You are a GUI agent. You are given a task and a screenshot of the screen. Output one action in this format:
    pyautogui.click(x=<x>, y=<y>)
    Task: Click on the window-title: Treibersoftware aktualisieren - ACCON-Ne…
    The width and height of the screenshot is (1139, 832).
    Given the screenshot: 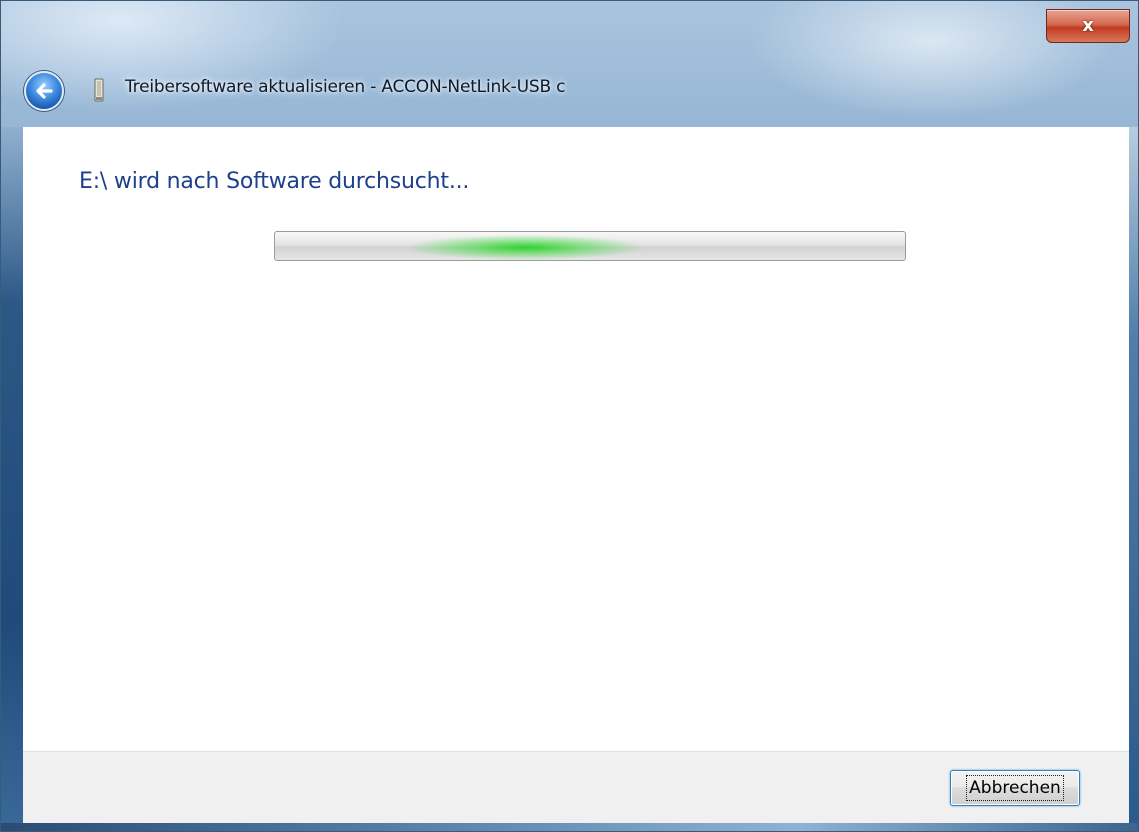 What is the action you would take?
    pyautogui.click(x=345, y=87)
    